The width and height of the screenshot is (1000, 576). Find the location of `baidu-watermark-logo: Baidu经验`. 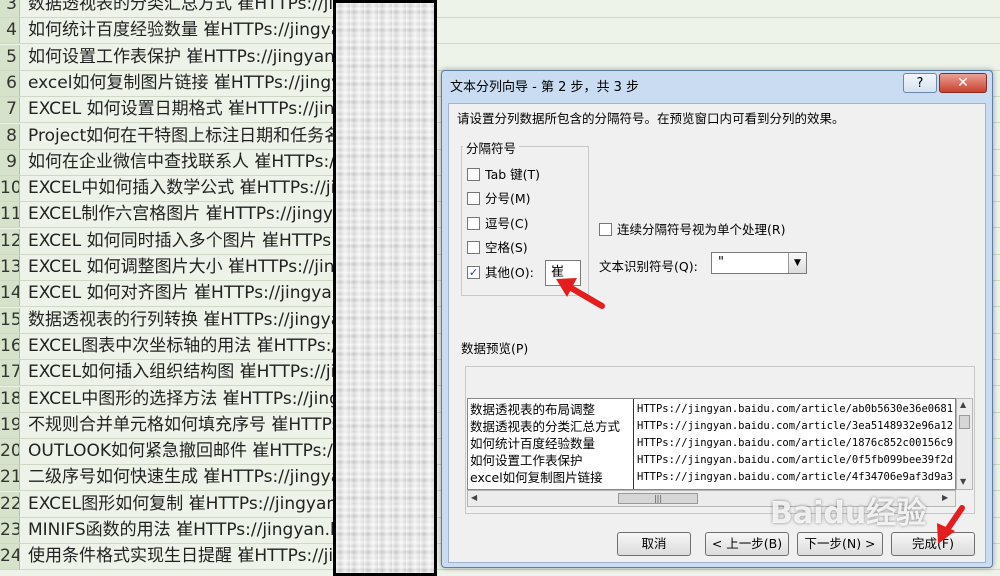

baidu-watermark-logo: Baidu经验 is located at coordinates (848, 513).